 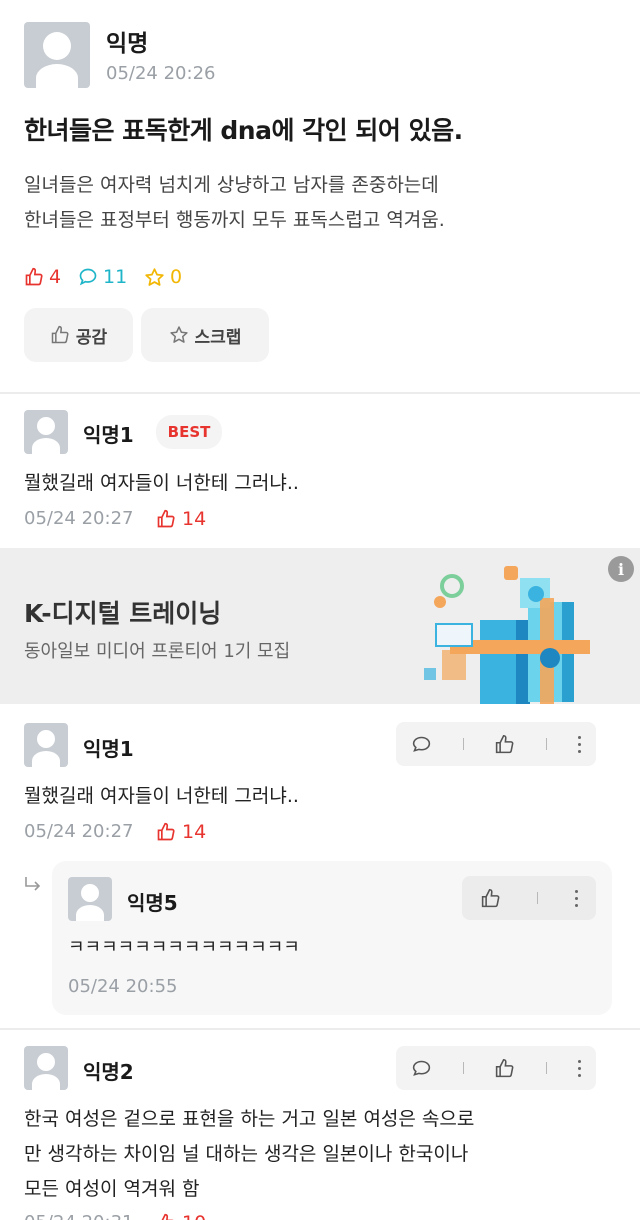 What do you see at coordinates (127, 44) in the screenshot?
I see `post-author: 익명` at bounding box center [127, 44].